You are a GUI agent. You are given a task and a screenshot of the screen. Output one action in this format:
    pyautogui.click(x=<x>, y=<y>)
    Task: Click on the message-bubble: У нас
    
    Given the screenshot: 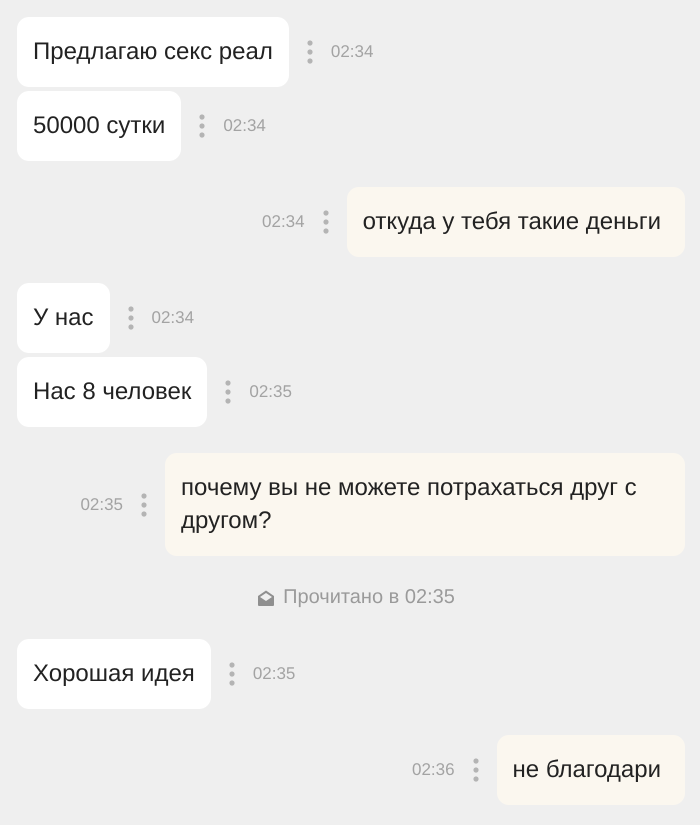 What is the action you would take?
    pyautogui.click(x=63, y=318)
    